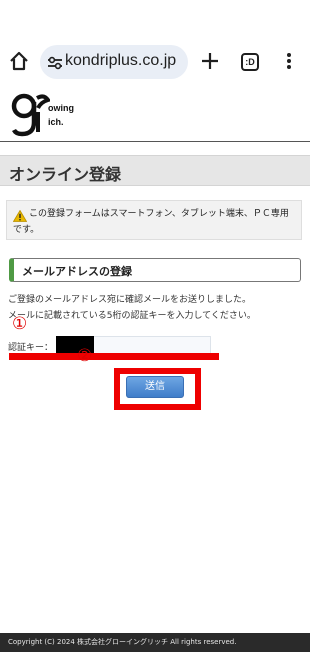  Describe the element at coordinates (289, 62) in the screenshot. I see `more-menu-icon` at that location.